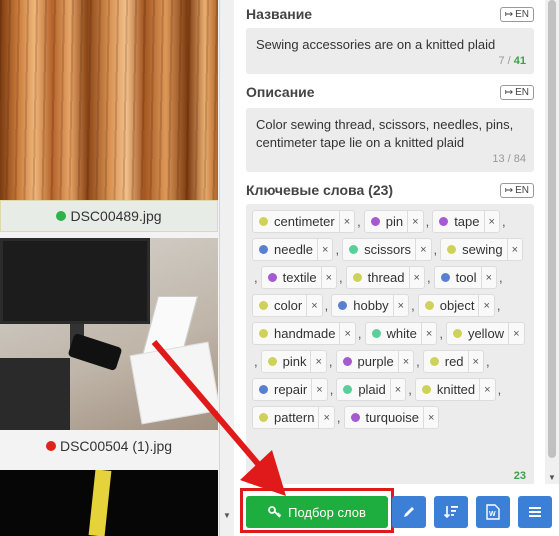 The image size is (559, 536). Describe the element at coordinates (391, 417) in the screenshot. I see `keyword-tag: turquoise ×` at that location.